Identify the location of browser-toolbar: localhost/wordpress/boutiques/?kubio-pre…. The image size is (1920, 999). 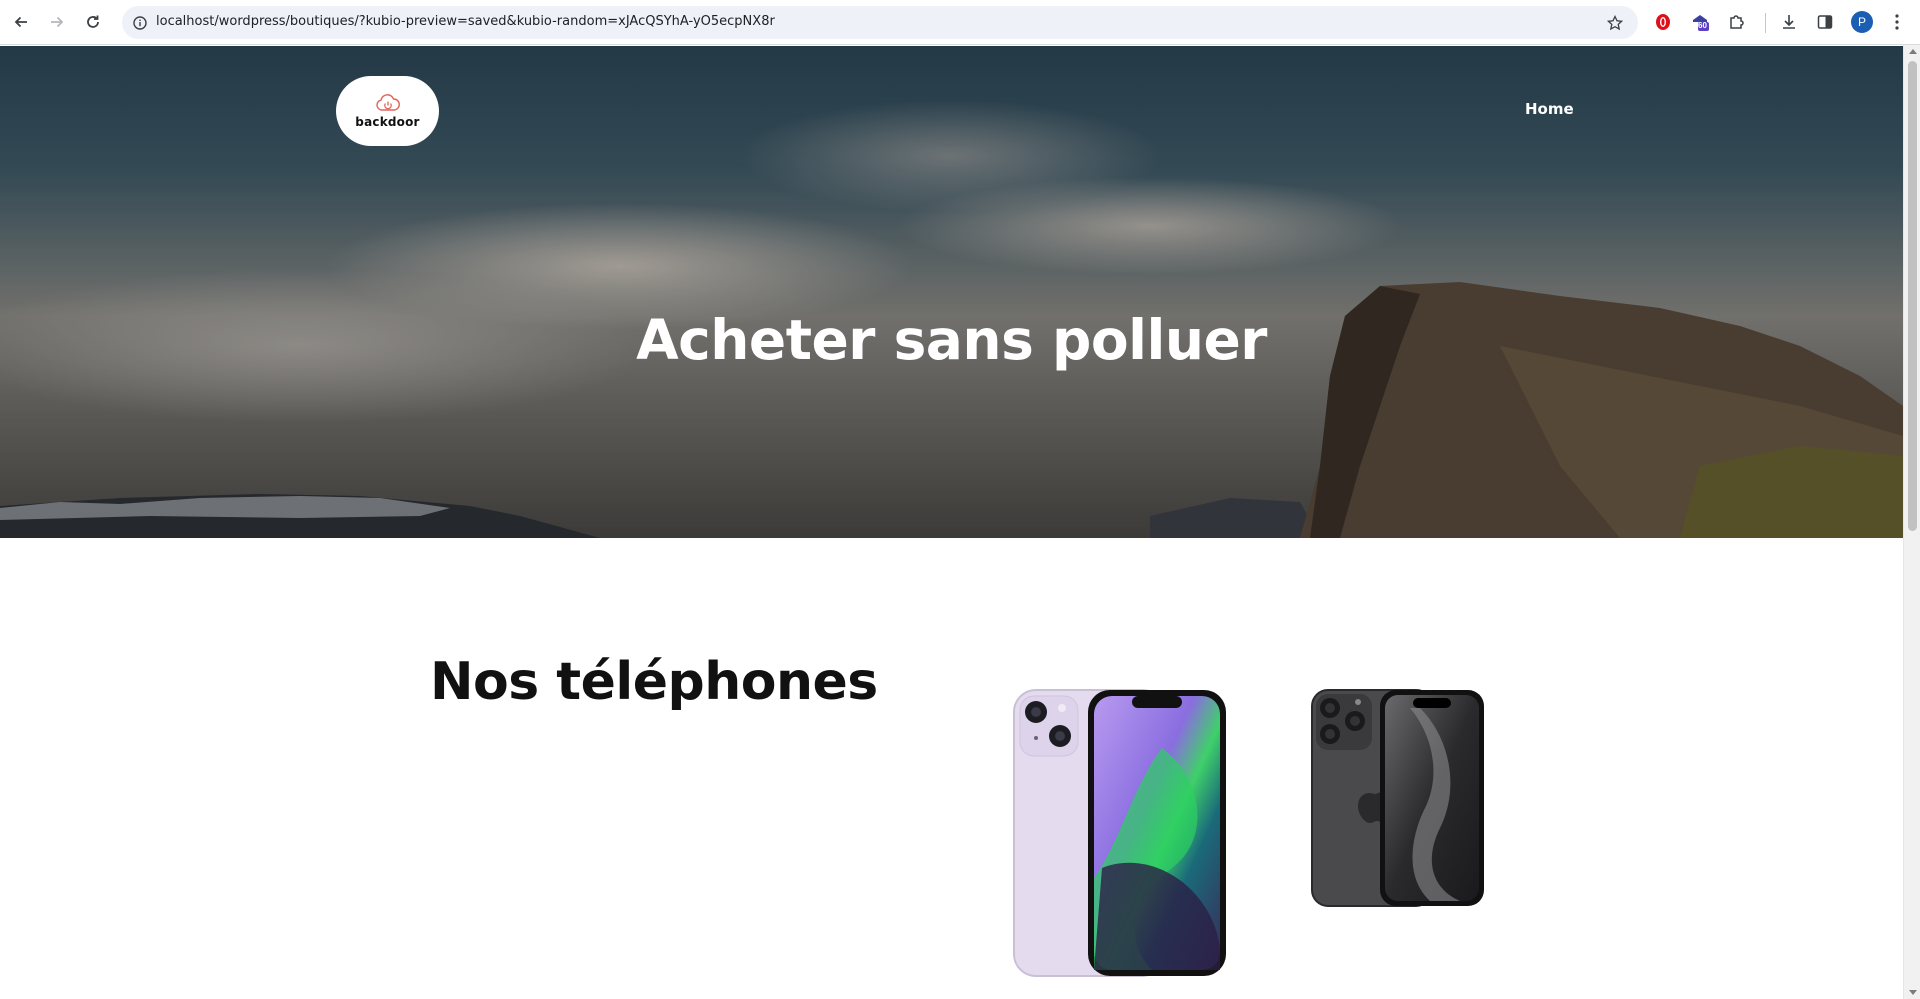
(960, 22).